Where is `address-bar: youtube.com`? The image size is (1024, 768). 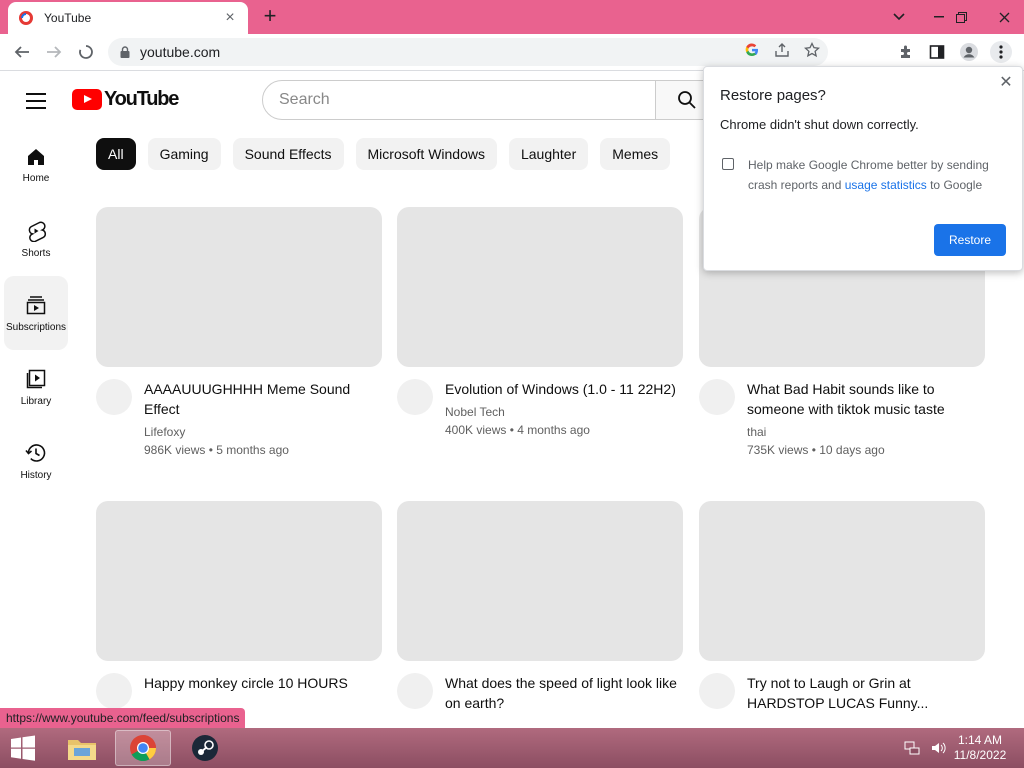
address-bar: youtube.com is located at coordinates (468, 52).